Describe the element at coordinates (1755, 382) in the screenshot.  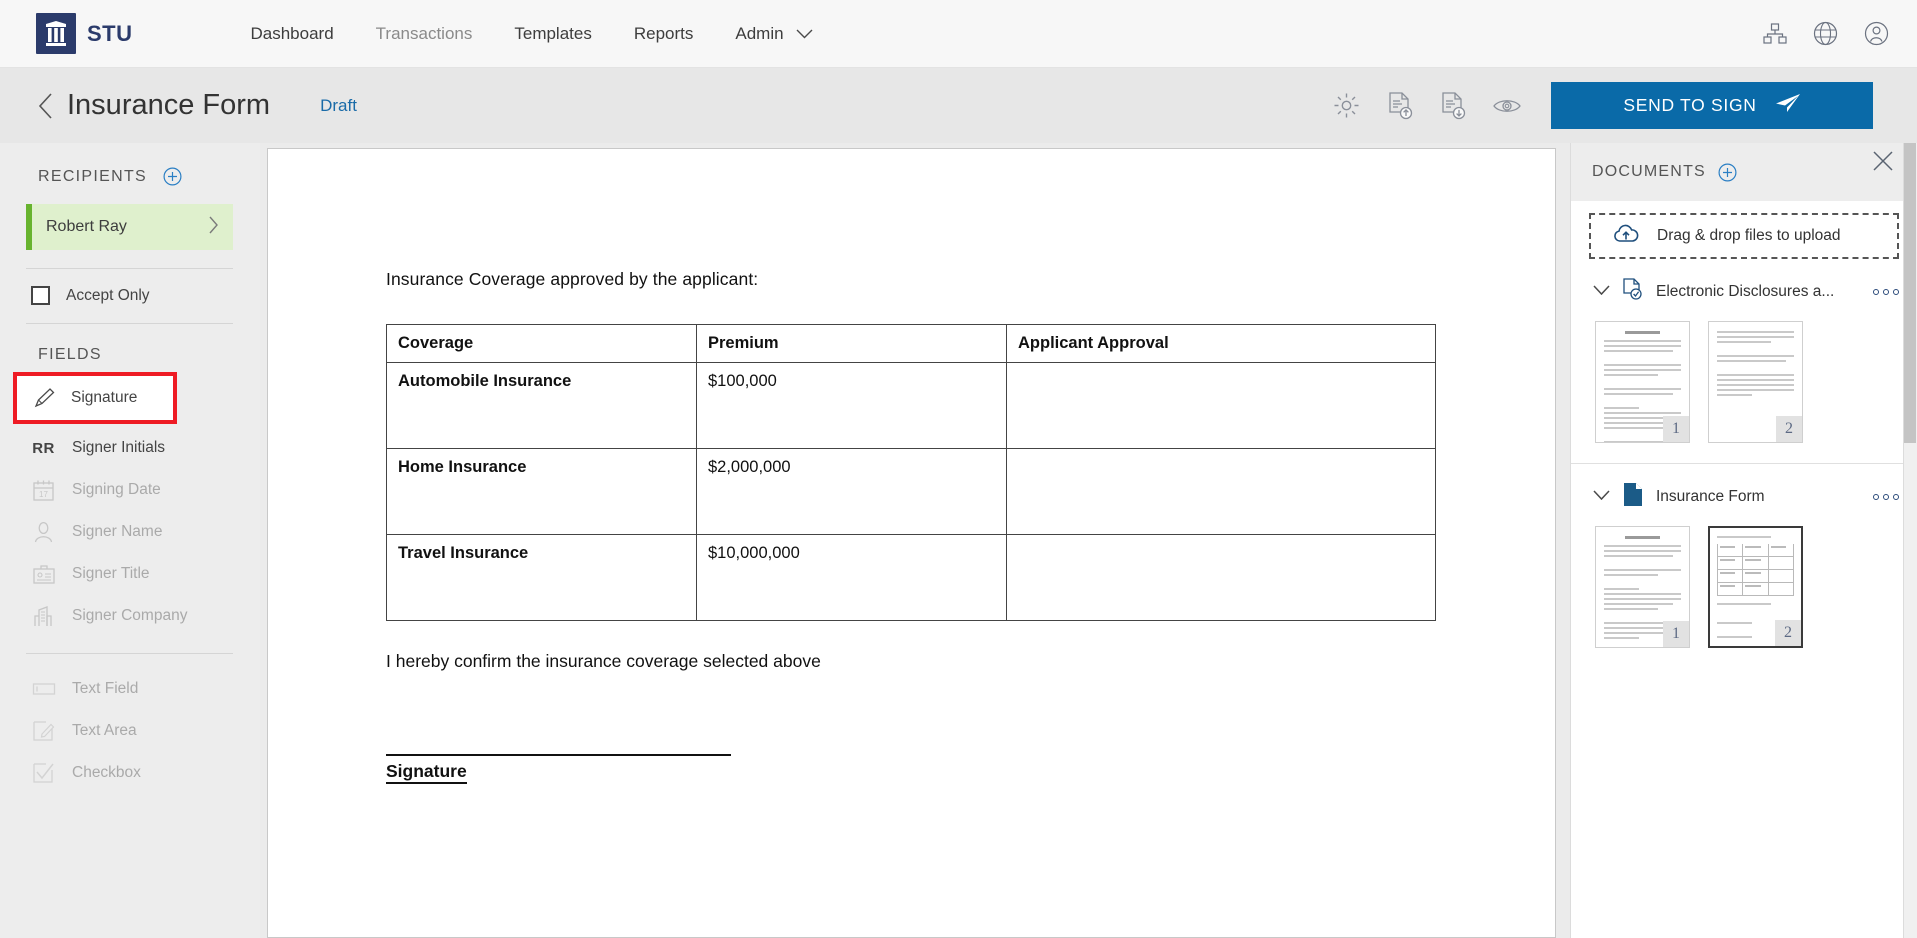
I see `page-thumbnail: 2` at that location.